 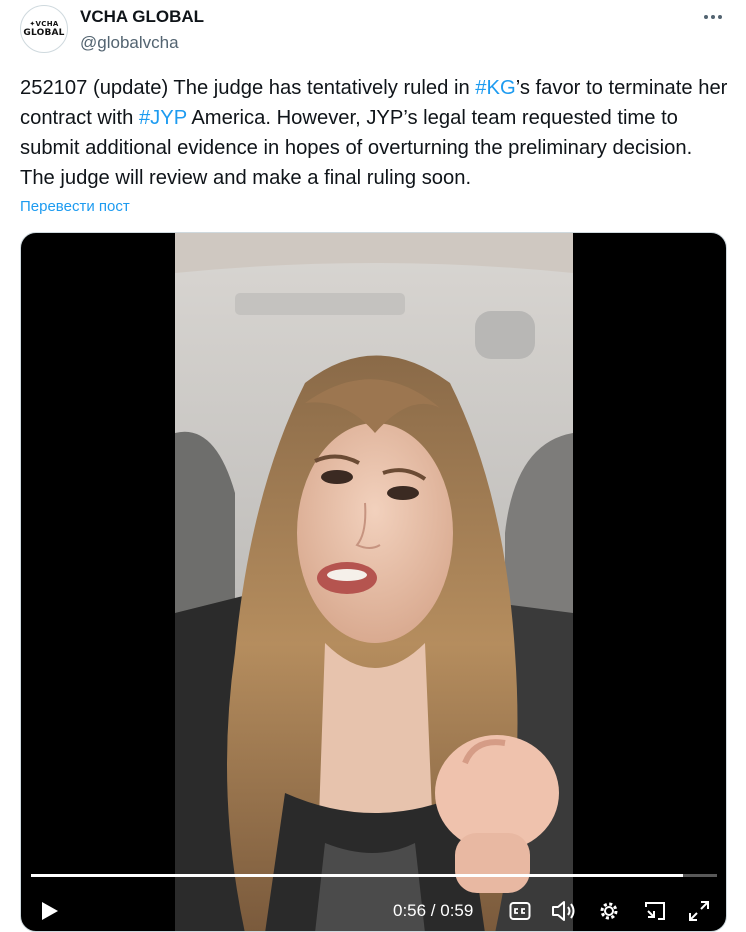 What do you see at coordinates (44, 33) in the screenshot?
I see `avatar-logo-line2: GLOBAL` at bounding box center [44, 33].